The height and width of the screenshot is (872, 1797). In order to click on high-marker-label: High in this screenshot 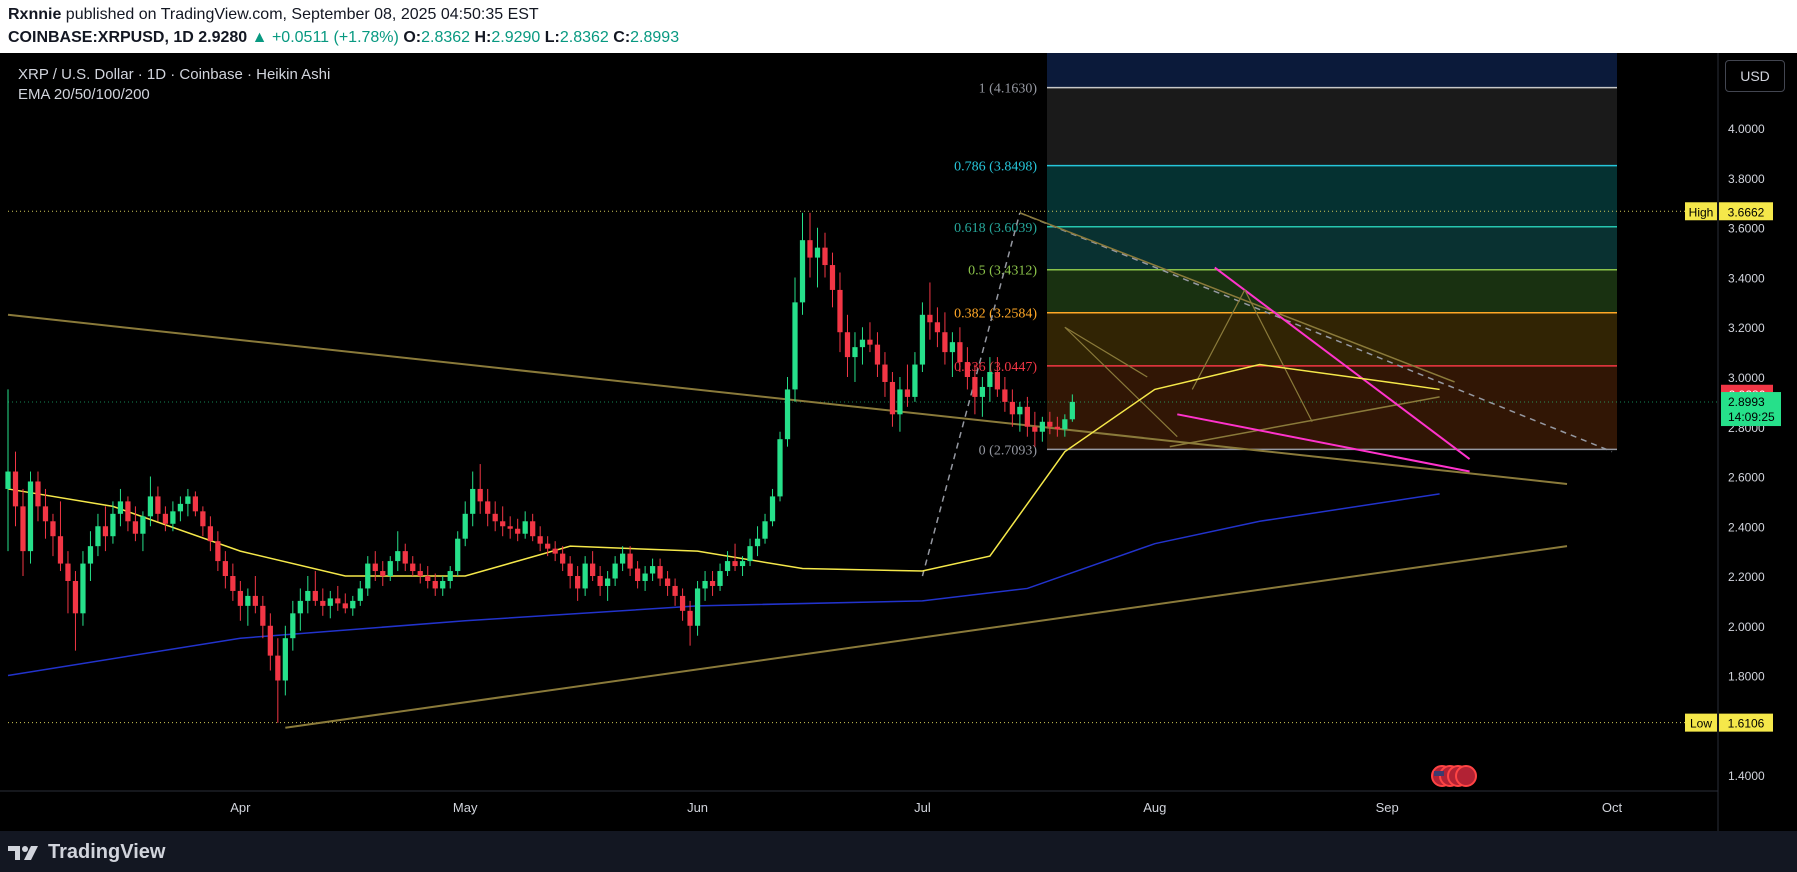, I will do `click(1701, 212)`.